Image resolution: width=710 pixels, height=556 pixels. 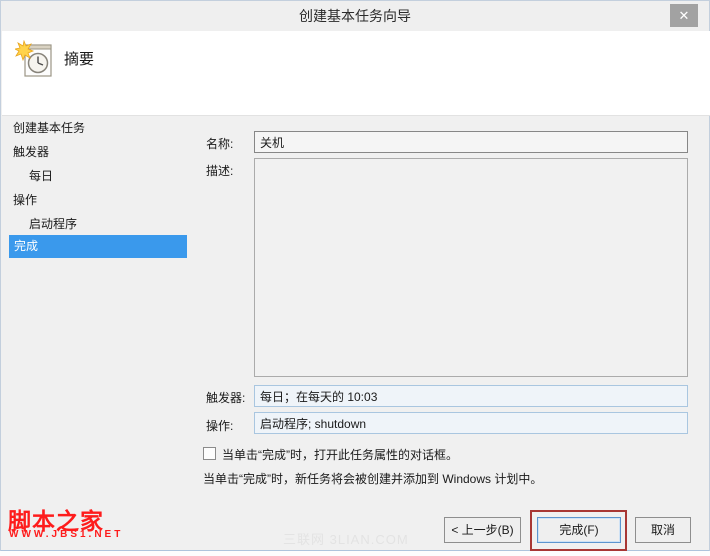 What do you see at coordinates (220, 171) in the screenshot?
I see `description-label: 描述:` at bounding box center [220, 171].